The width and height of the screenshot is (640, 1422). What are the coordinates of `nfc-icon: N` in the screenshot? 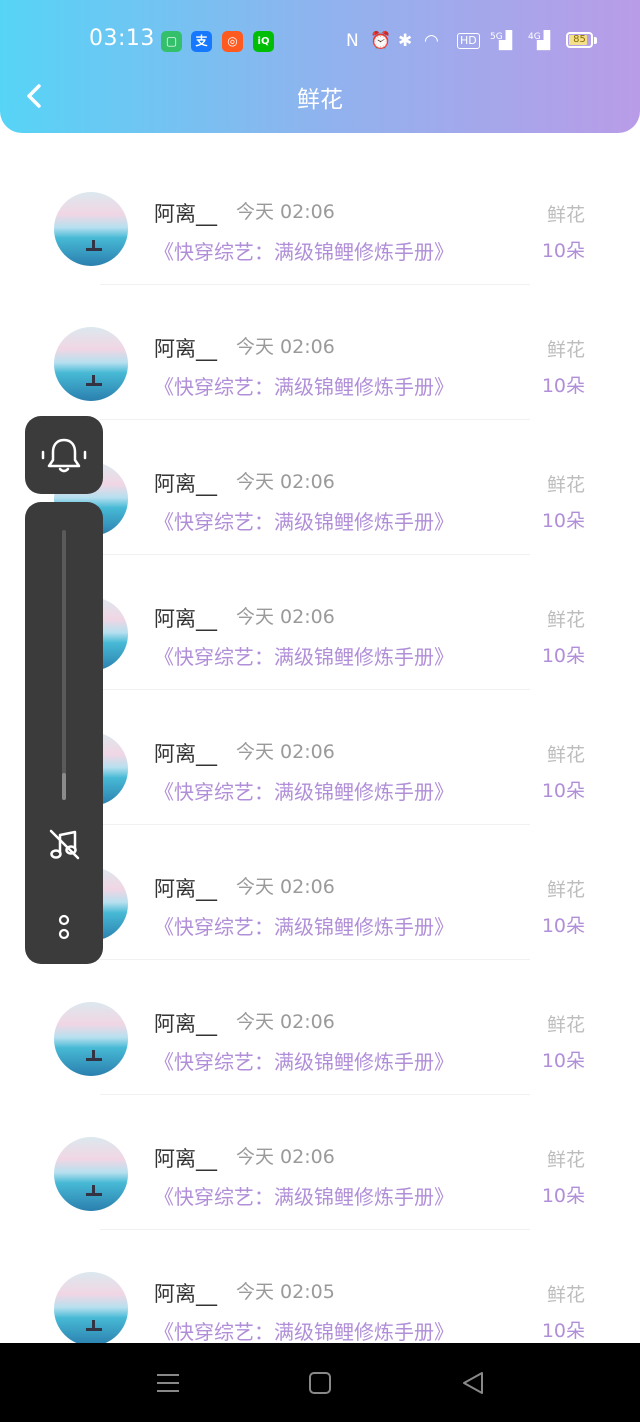 It's located at (352, 41).